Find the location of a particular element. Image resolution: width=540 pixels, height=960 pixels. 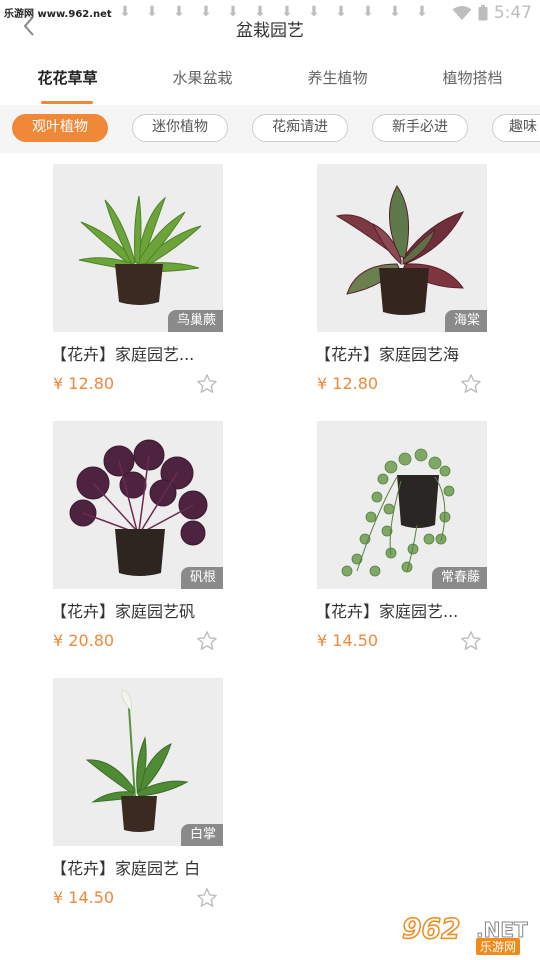

product-card: 海棠 【花卉】家庭园艺海 ¥ 12.80 is located at coordinates (401, 278).